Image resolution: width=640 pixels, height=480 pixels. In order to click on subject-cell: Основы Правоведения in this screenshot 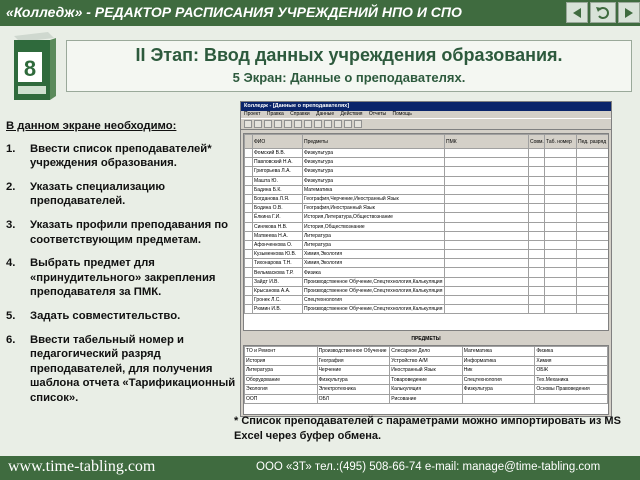, I will do `click(571, 389)`.